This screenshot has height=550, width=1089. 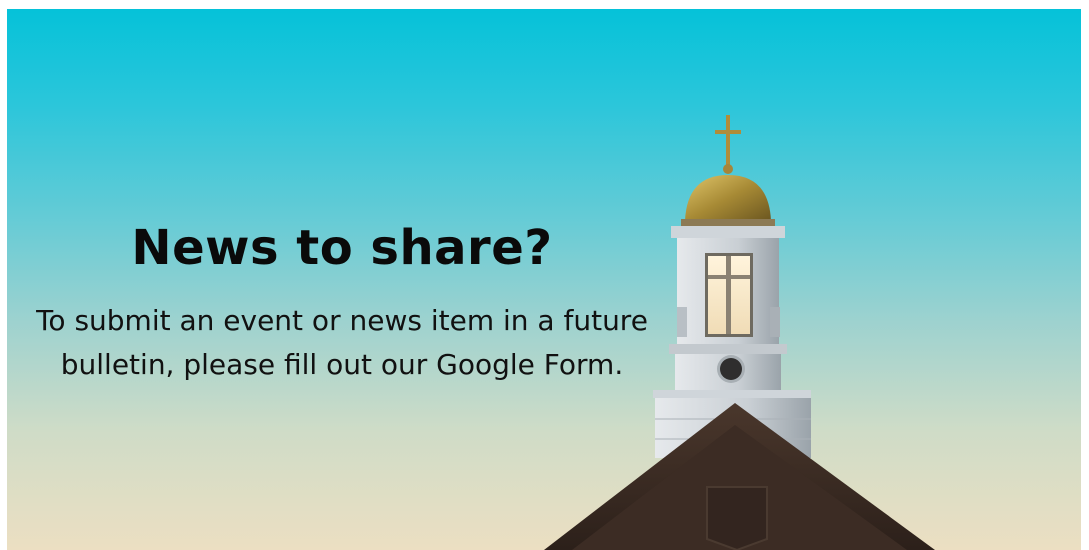 I want to click on cross-icon, so click(x=728, y=144).